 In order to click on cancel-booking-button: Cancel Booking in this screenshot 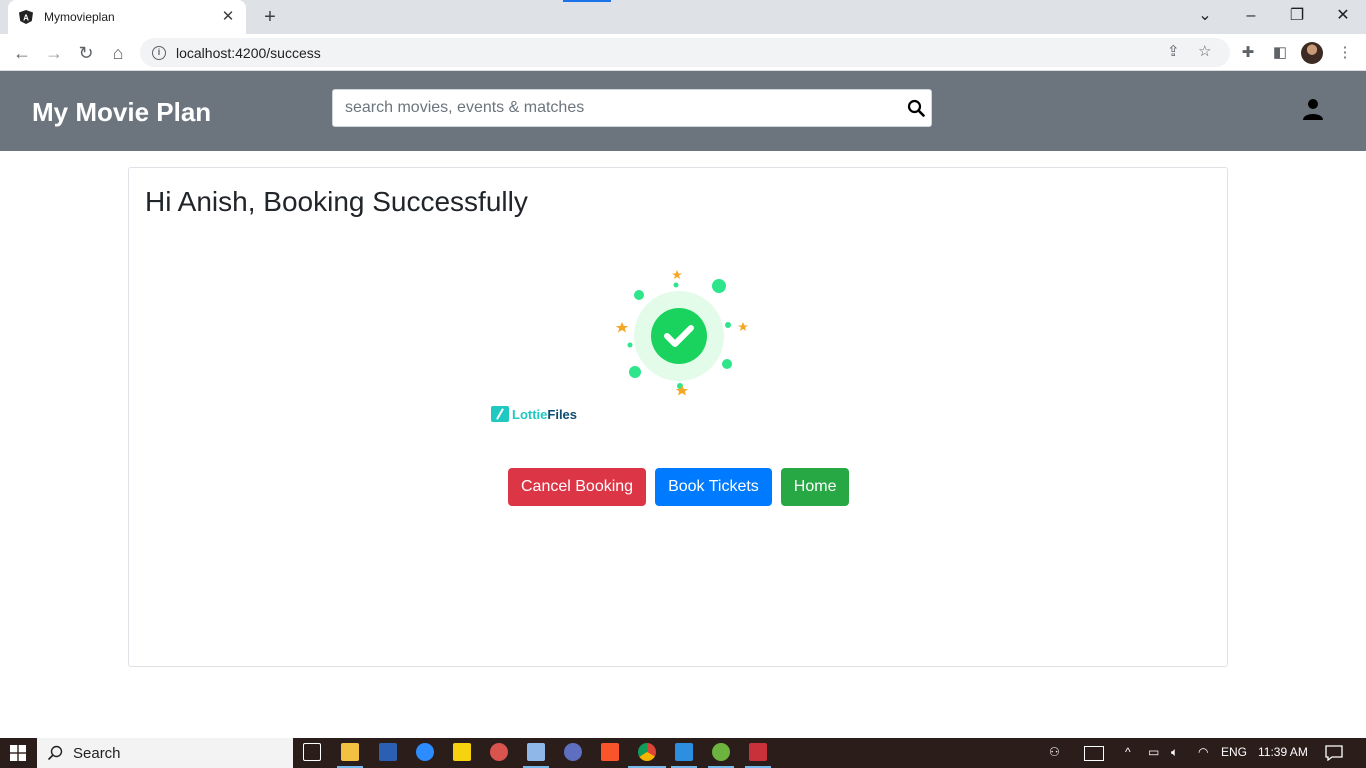, I will do `click(577, 487)`.